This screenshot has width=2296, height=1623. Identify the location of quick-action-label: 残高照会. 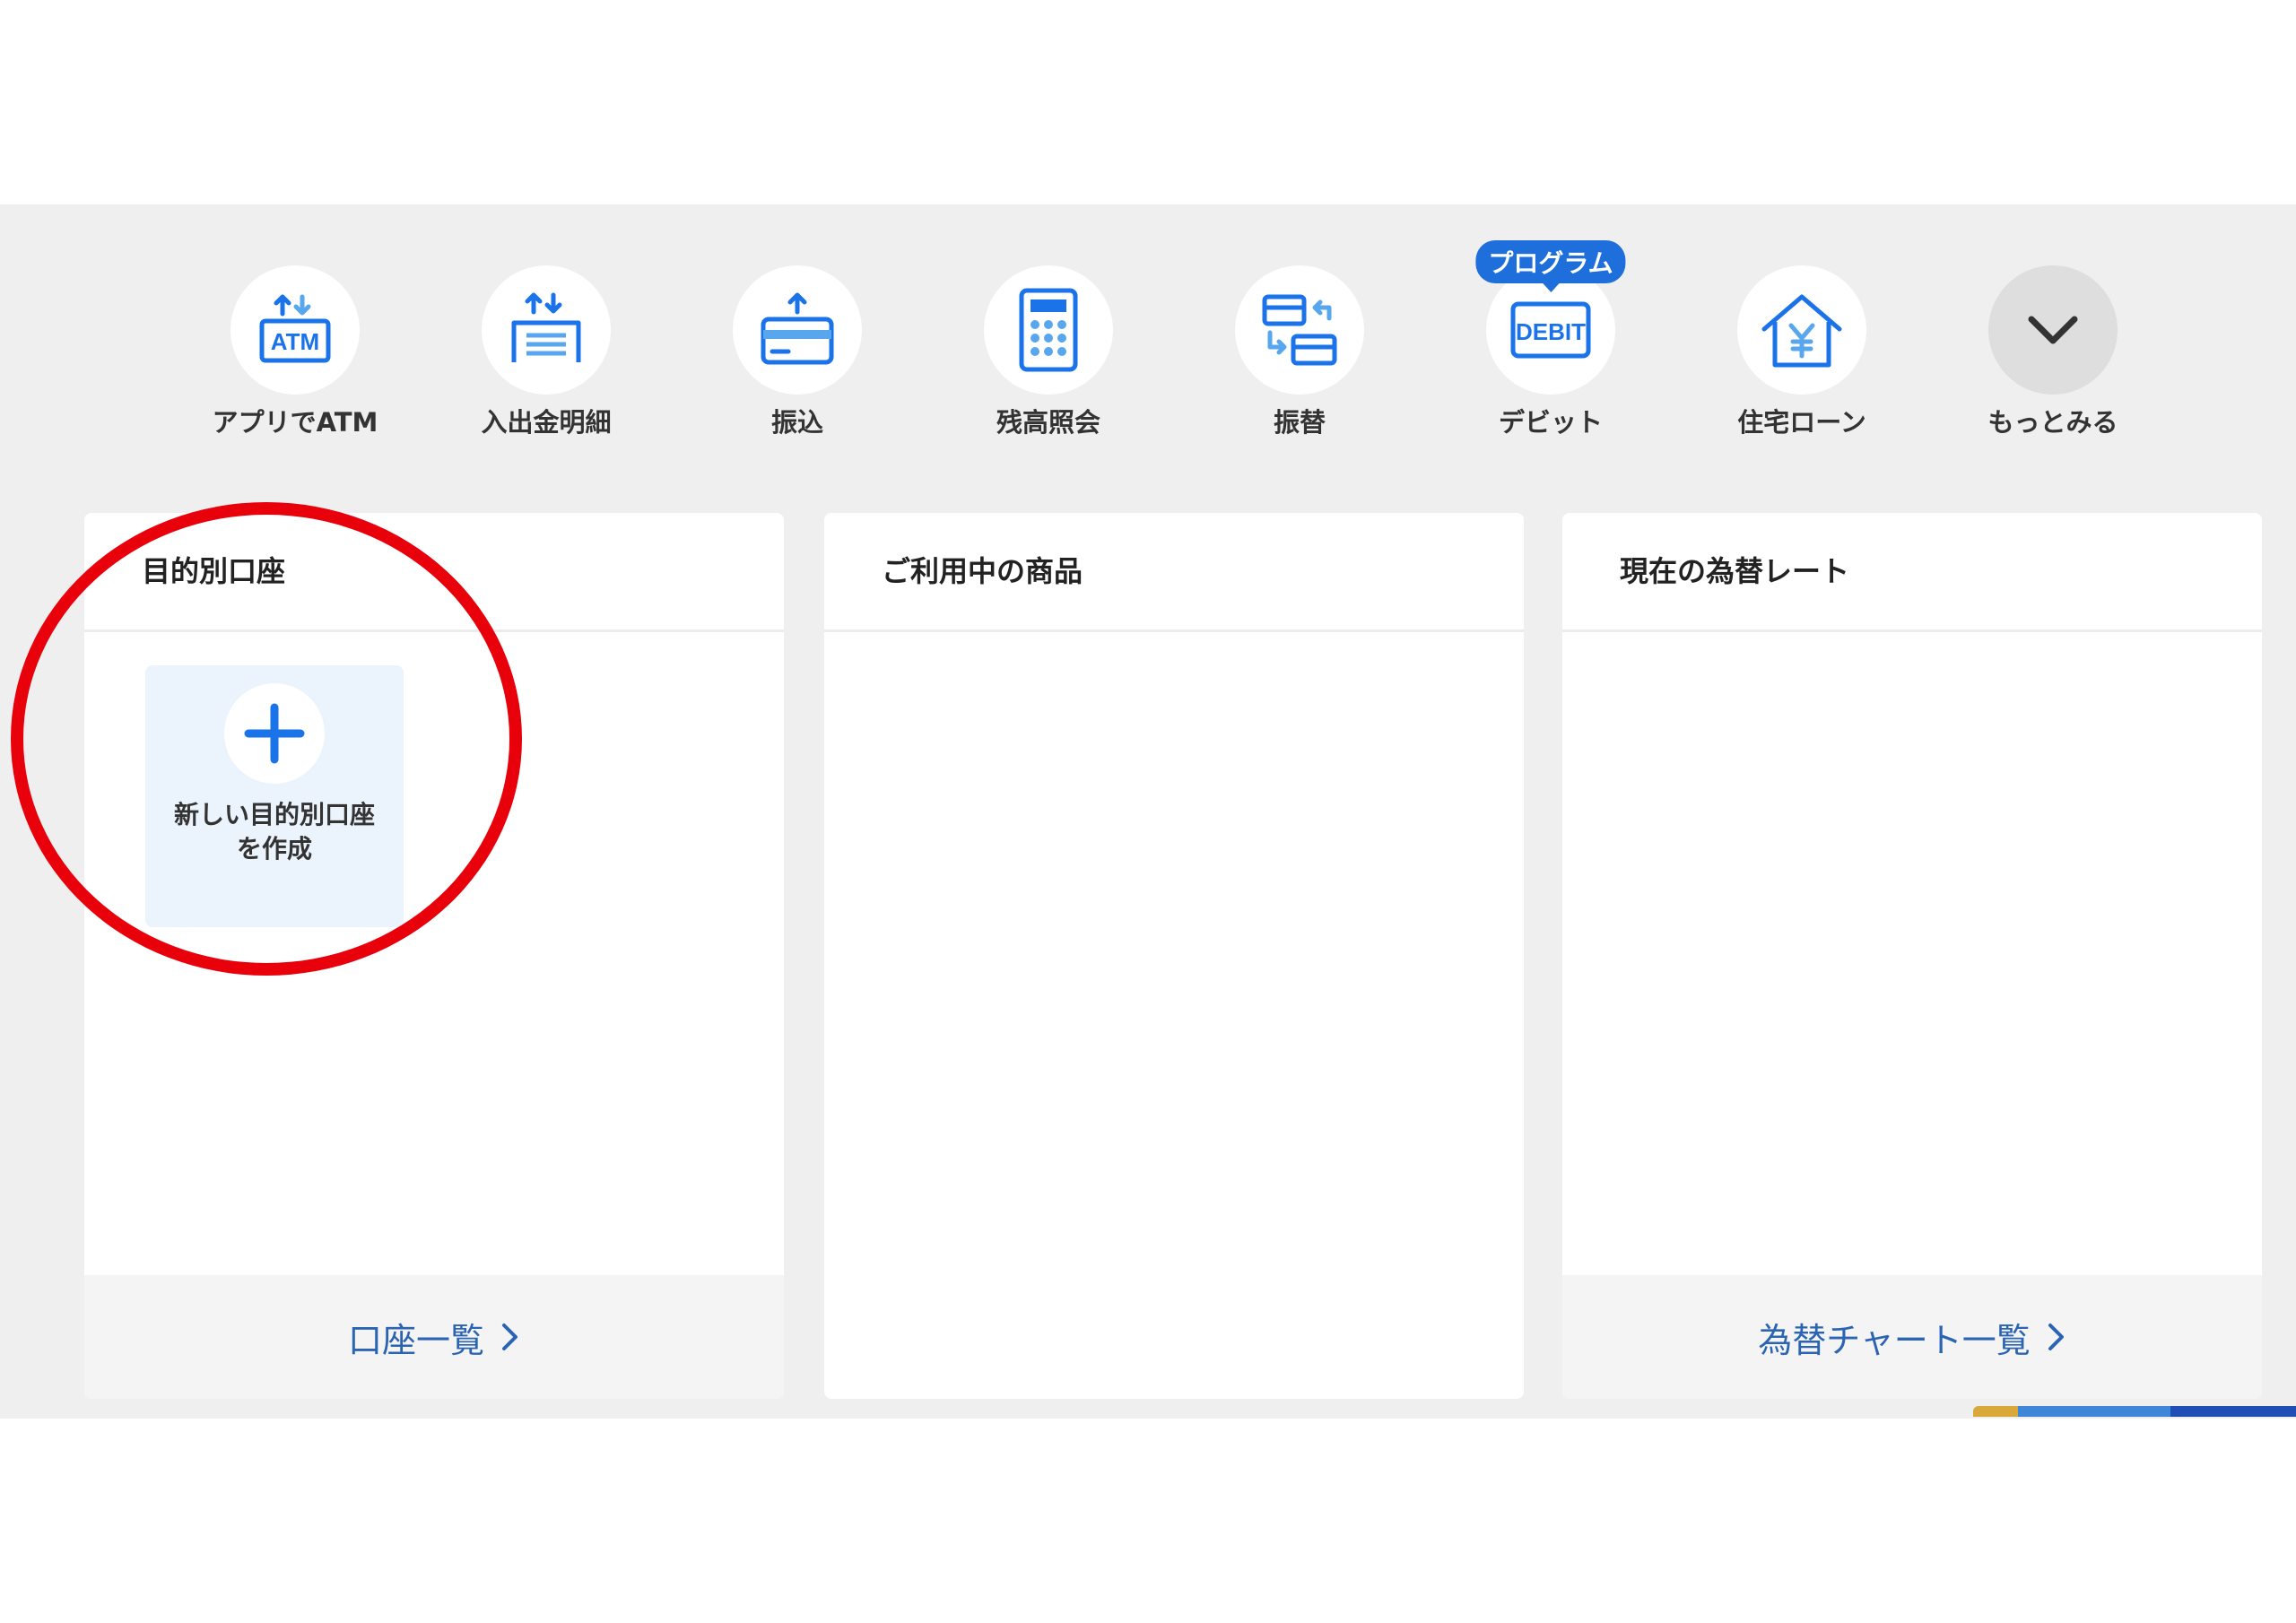
(1048, 422).